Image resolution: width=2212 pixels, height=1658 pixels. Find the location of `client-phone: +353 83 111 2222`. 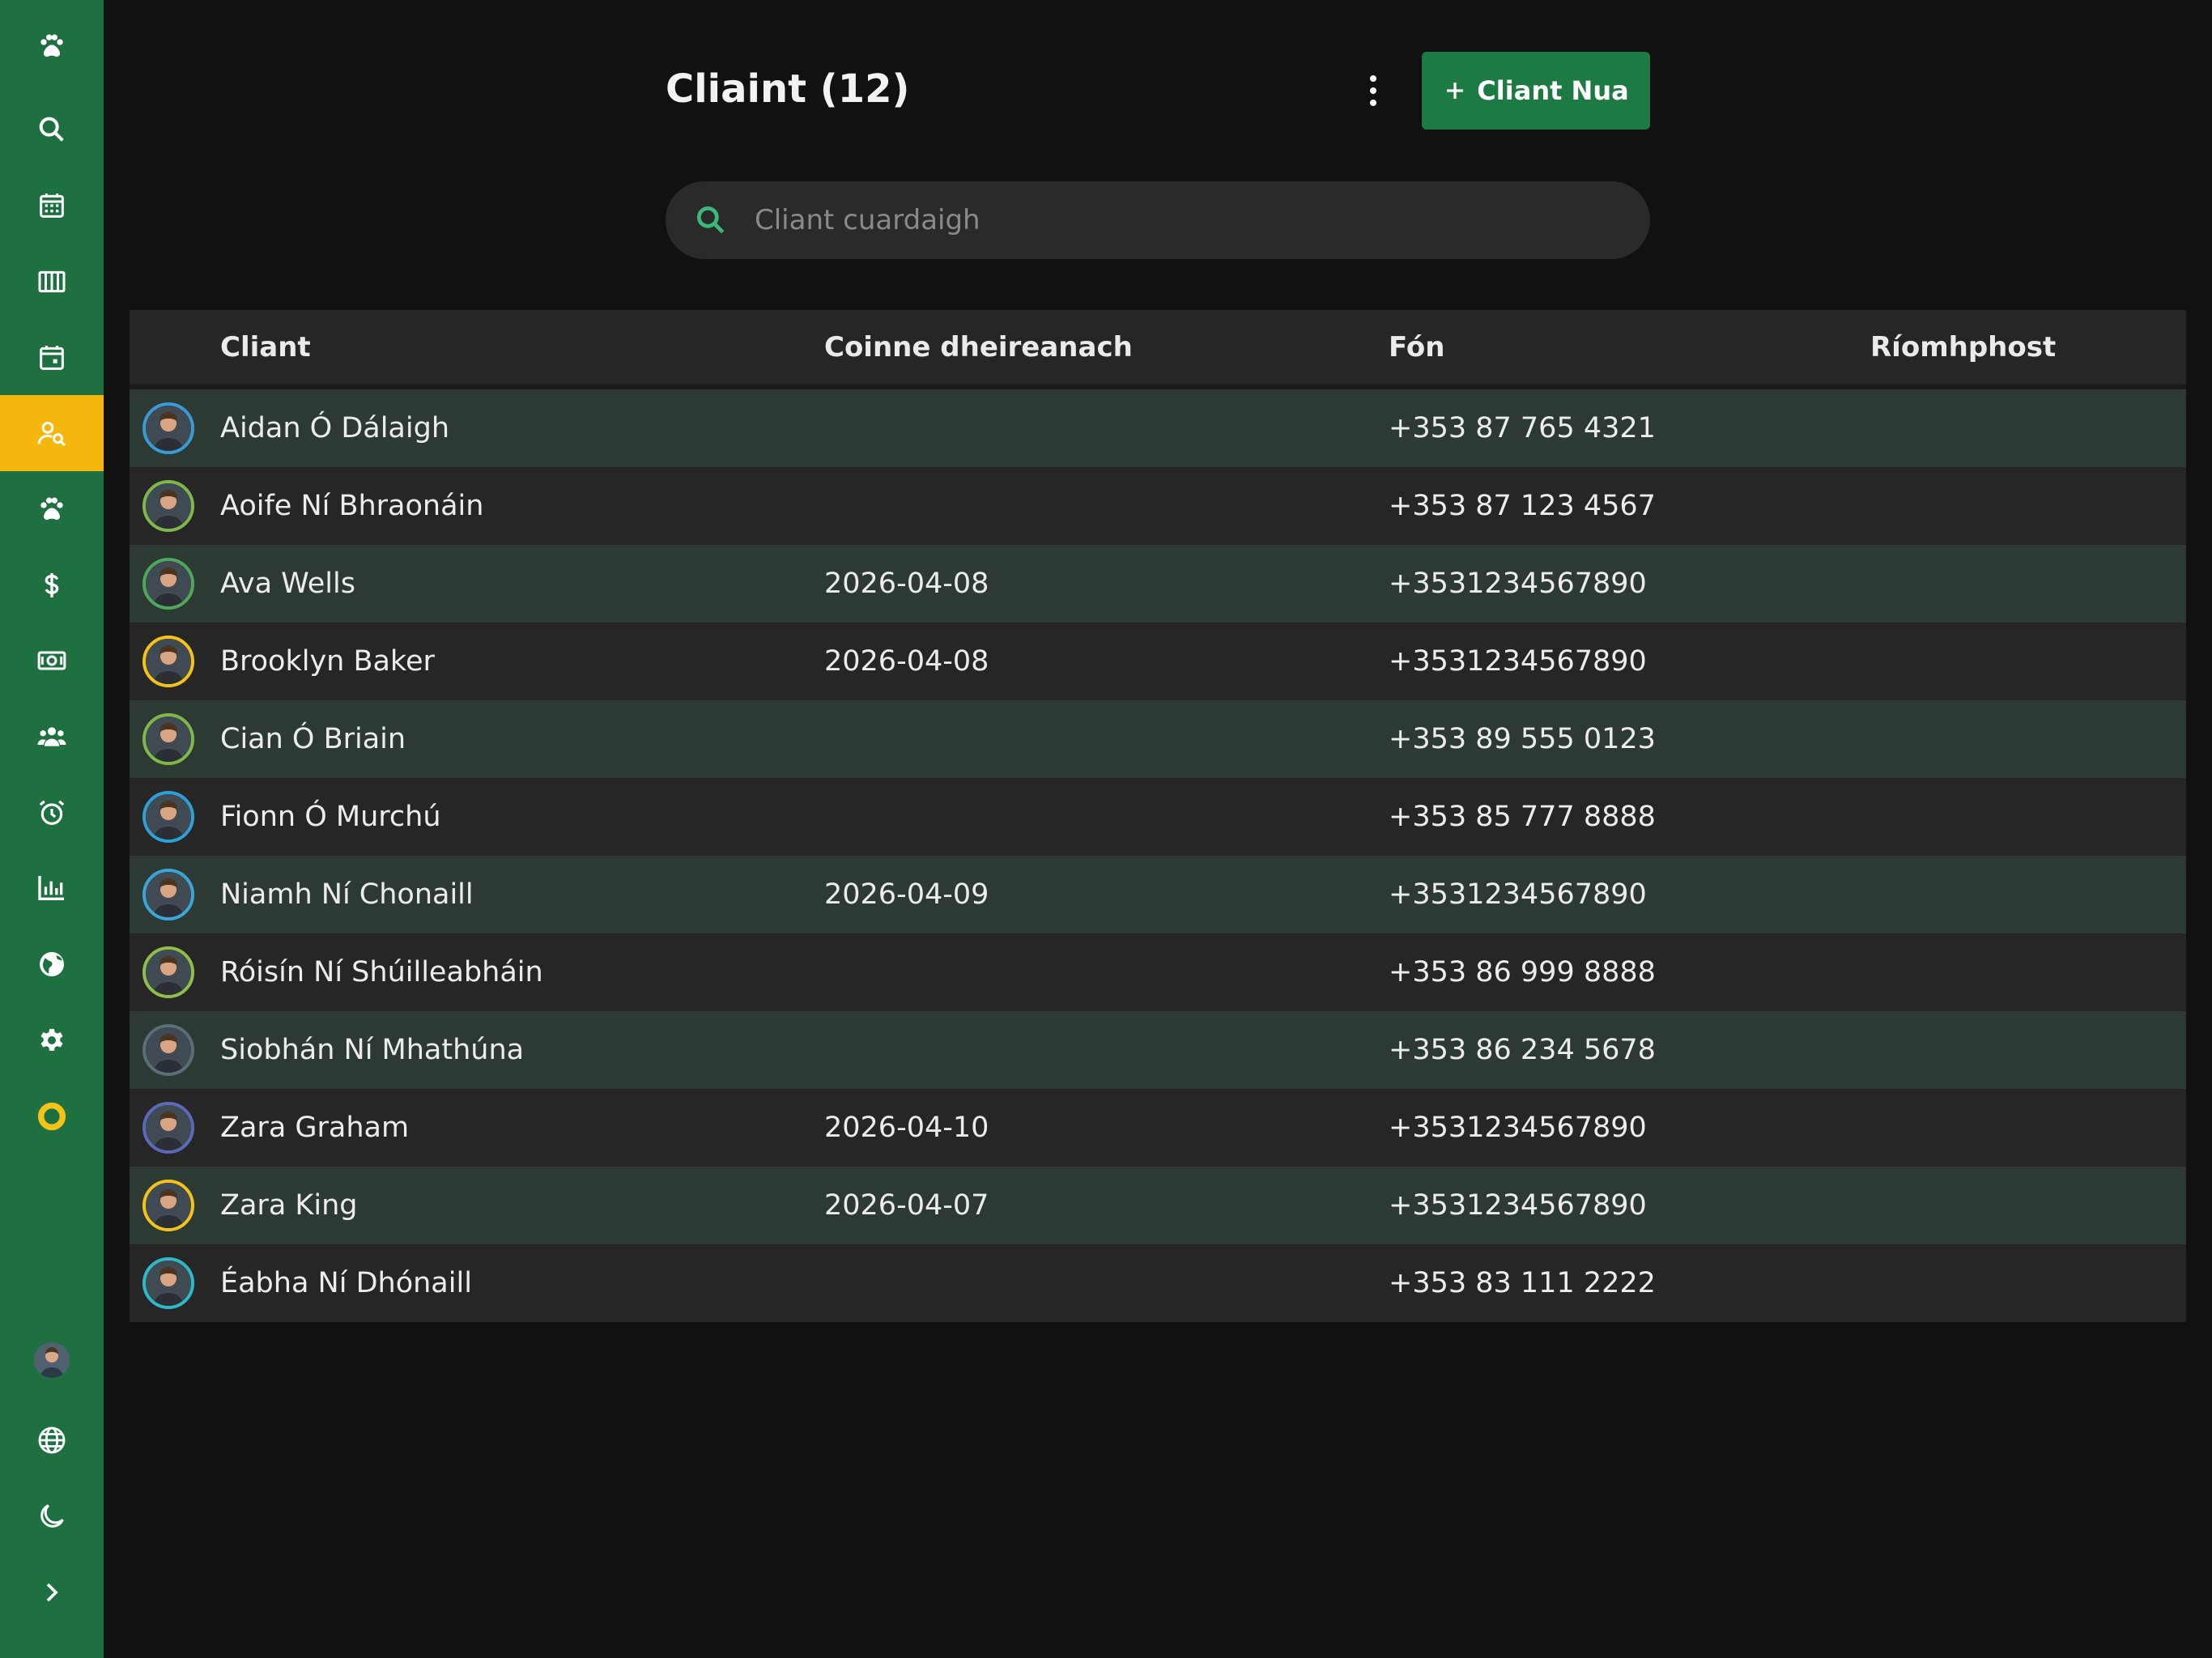

client-phone: +353 83 111 2222 is located at coordinates (1523, 1283).